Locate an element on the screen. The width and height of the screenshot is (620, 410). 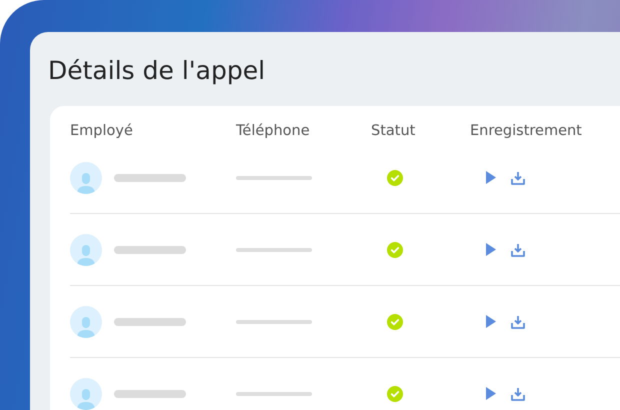
column-header: Statut is located at coordinates (393, 131).